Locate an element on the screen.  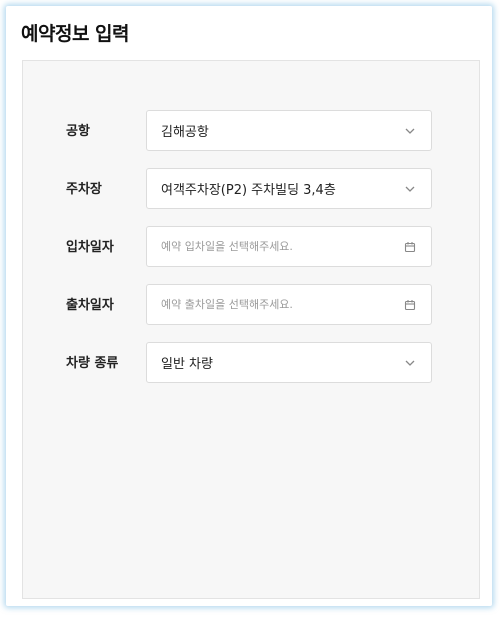
parking-select: 여객주차장(P2) 주차빌딩 3,4층 is located at coordinates (289, 188).